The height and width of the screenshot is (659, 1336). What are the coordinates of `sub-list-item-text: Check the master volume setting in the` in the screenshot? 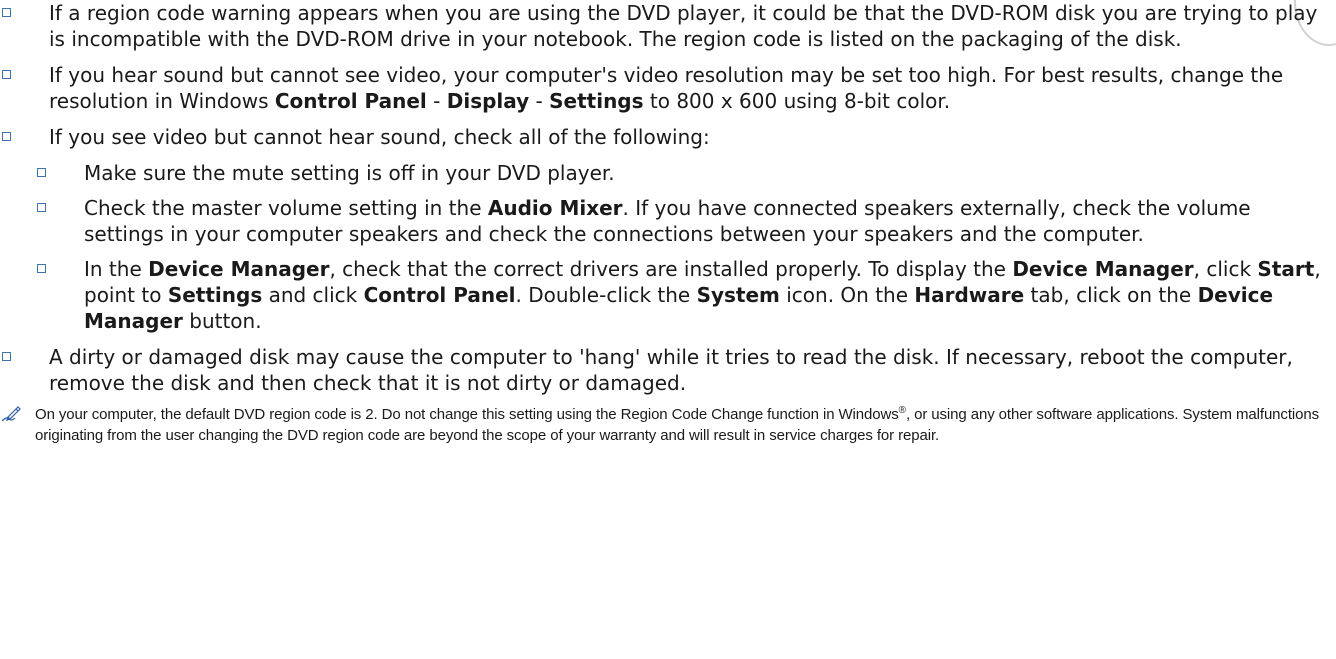 It's located at (286, 208).